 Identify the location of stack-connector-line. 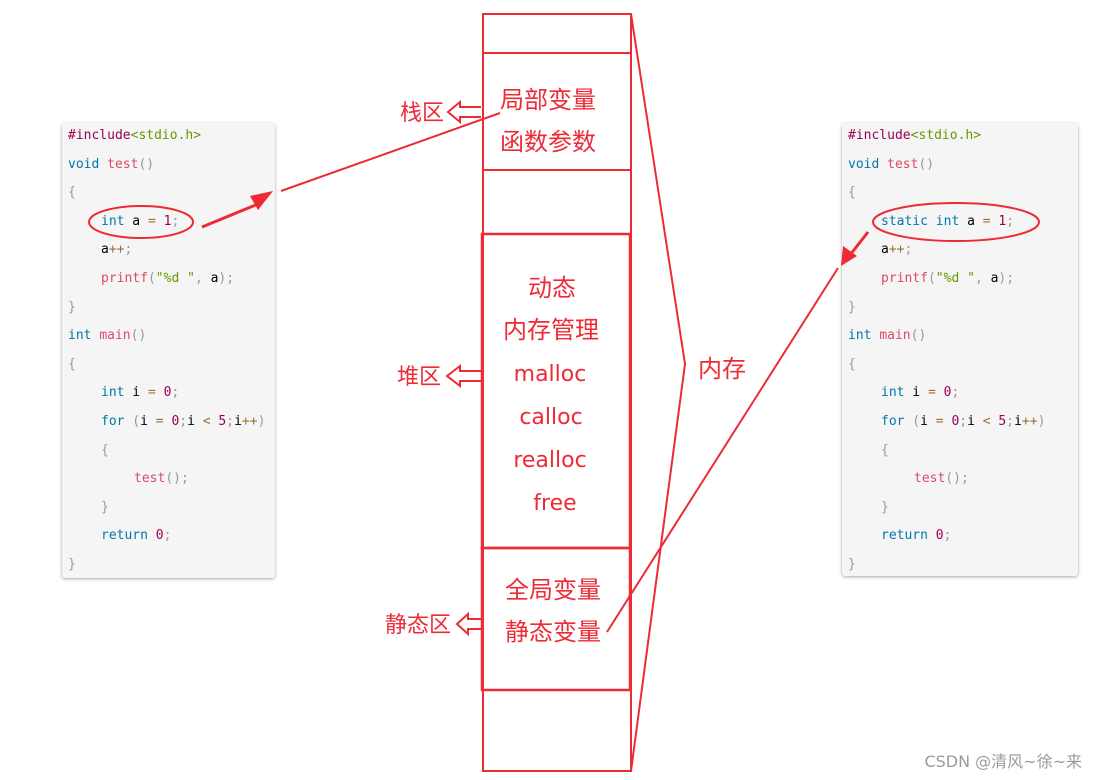
(390, 152).